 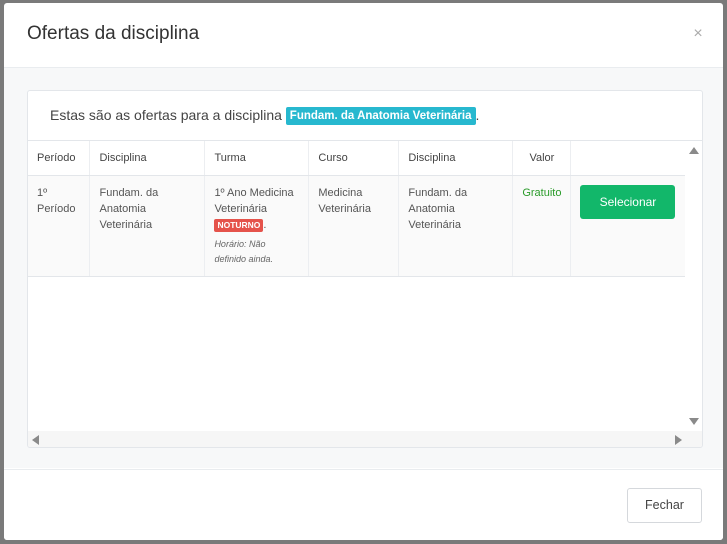 I want to click on modal-footer: Fechar, so click(x=363, y=504).